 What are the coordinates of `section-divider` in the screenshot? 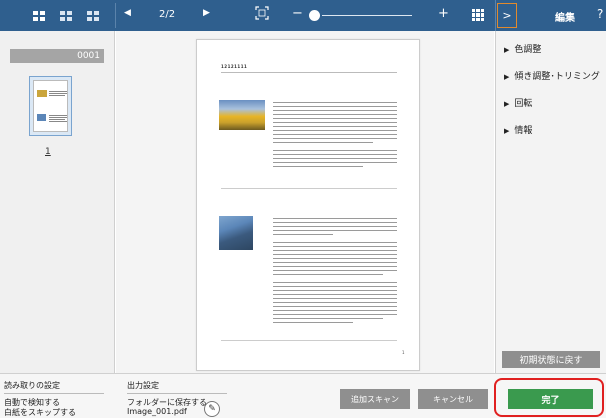 It's located at (309, 188).